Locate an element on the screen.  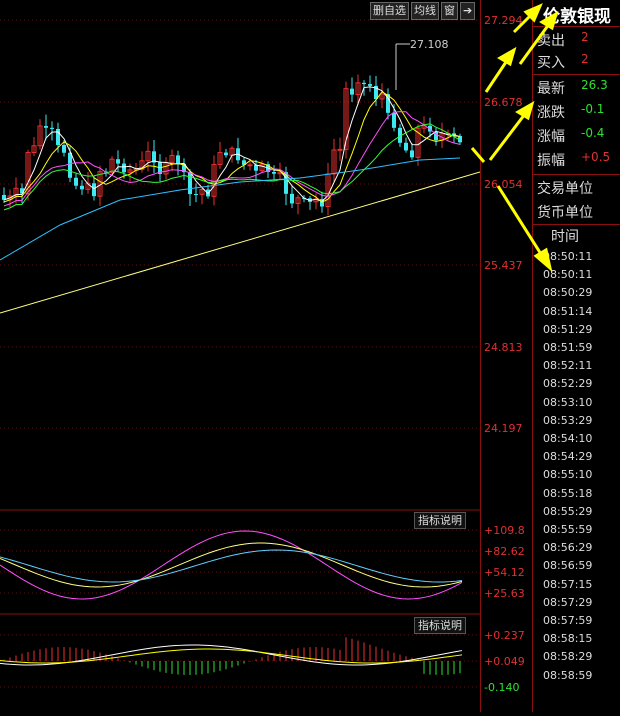
ask-row: 卖出 2 is located at coordinates (563, 41).